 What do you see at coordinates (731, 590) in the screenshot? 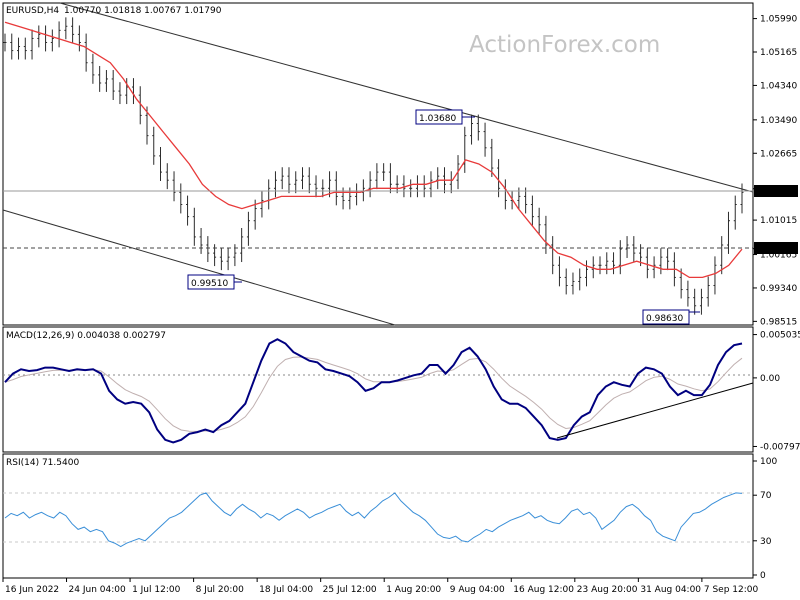
I see `time-axis-label: 7 Sep 12:00` at bounding box center [731, 590].